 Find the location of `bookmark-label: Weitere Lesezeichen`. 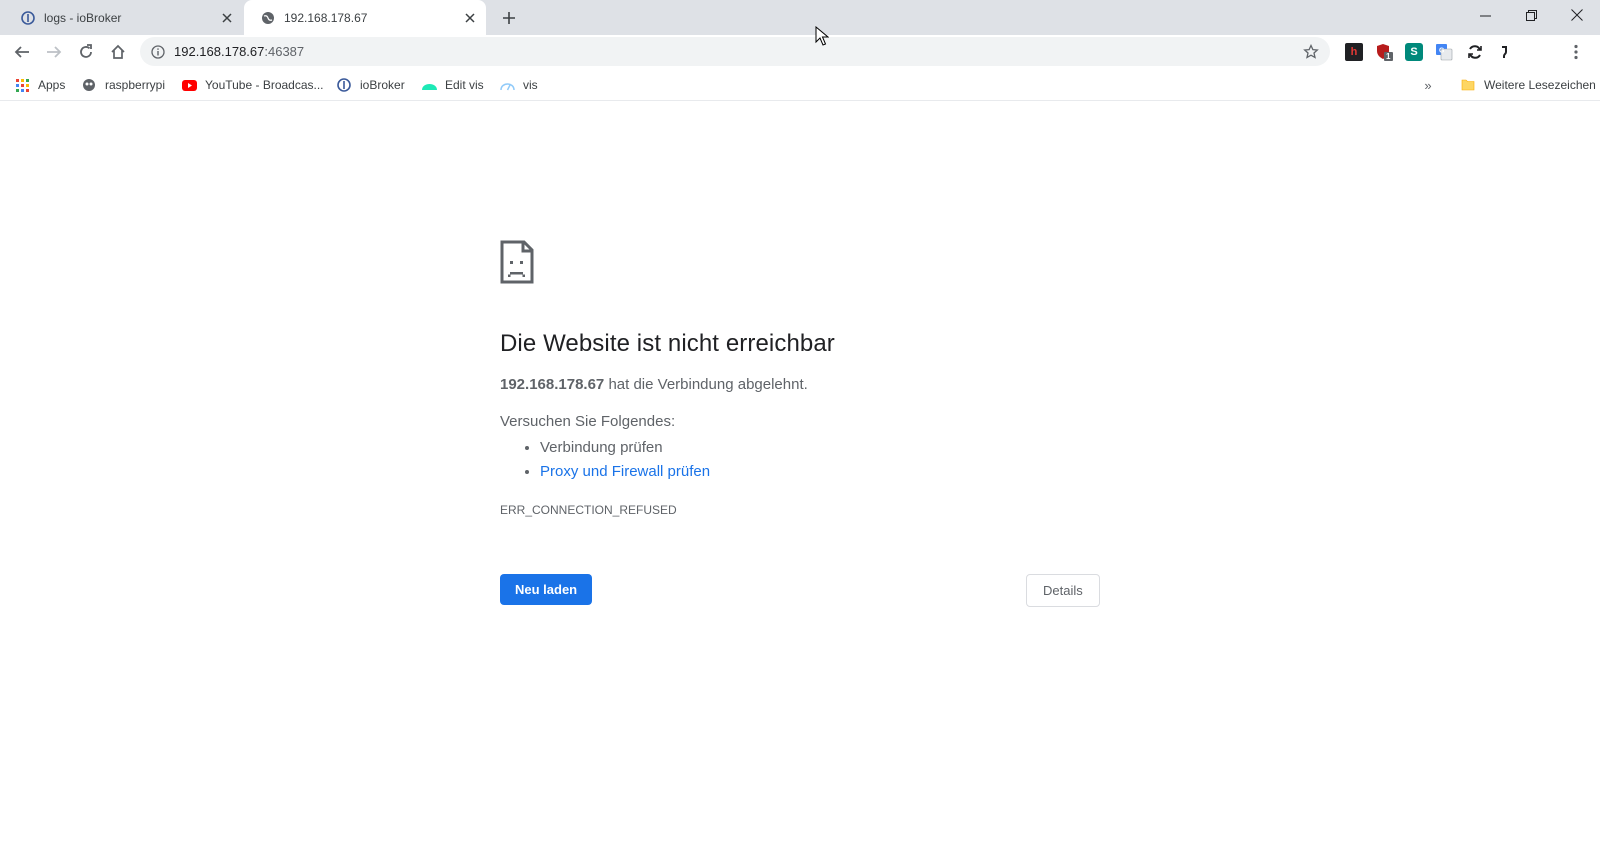

bookmark-label: Weitere Lesezeichen is located at coordinates (1540, 85).